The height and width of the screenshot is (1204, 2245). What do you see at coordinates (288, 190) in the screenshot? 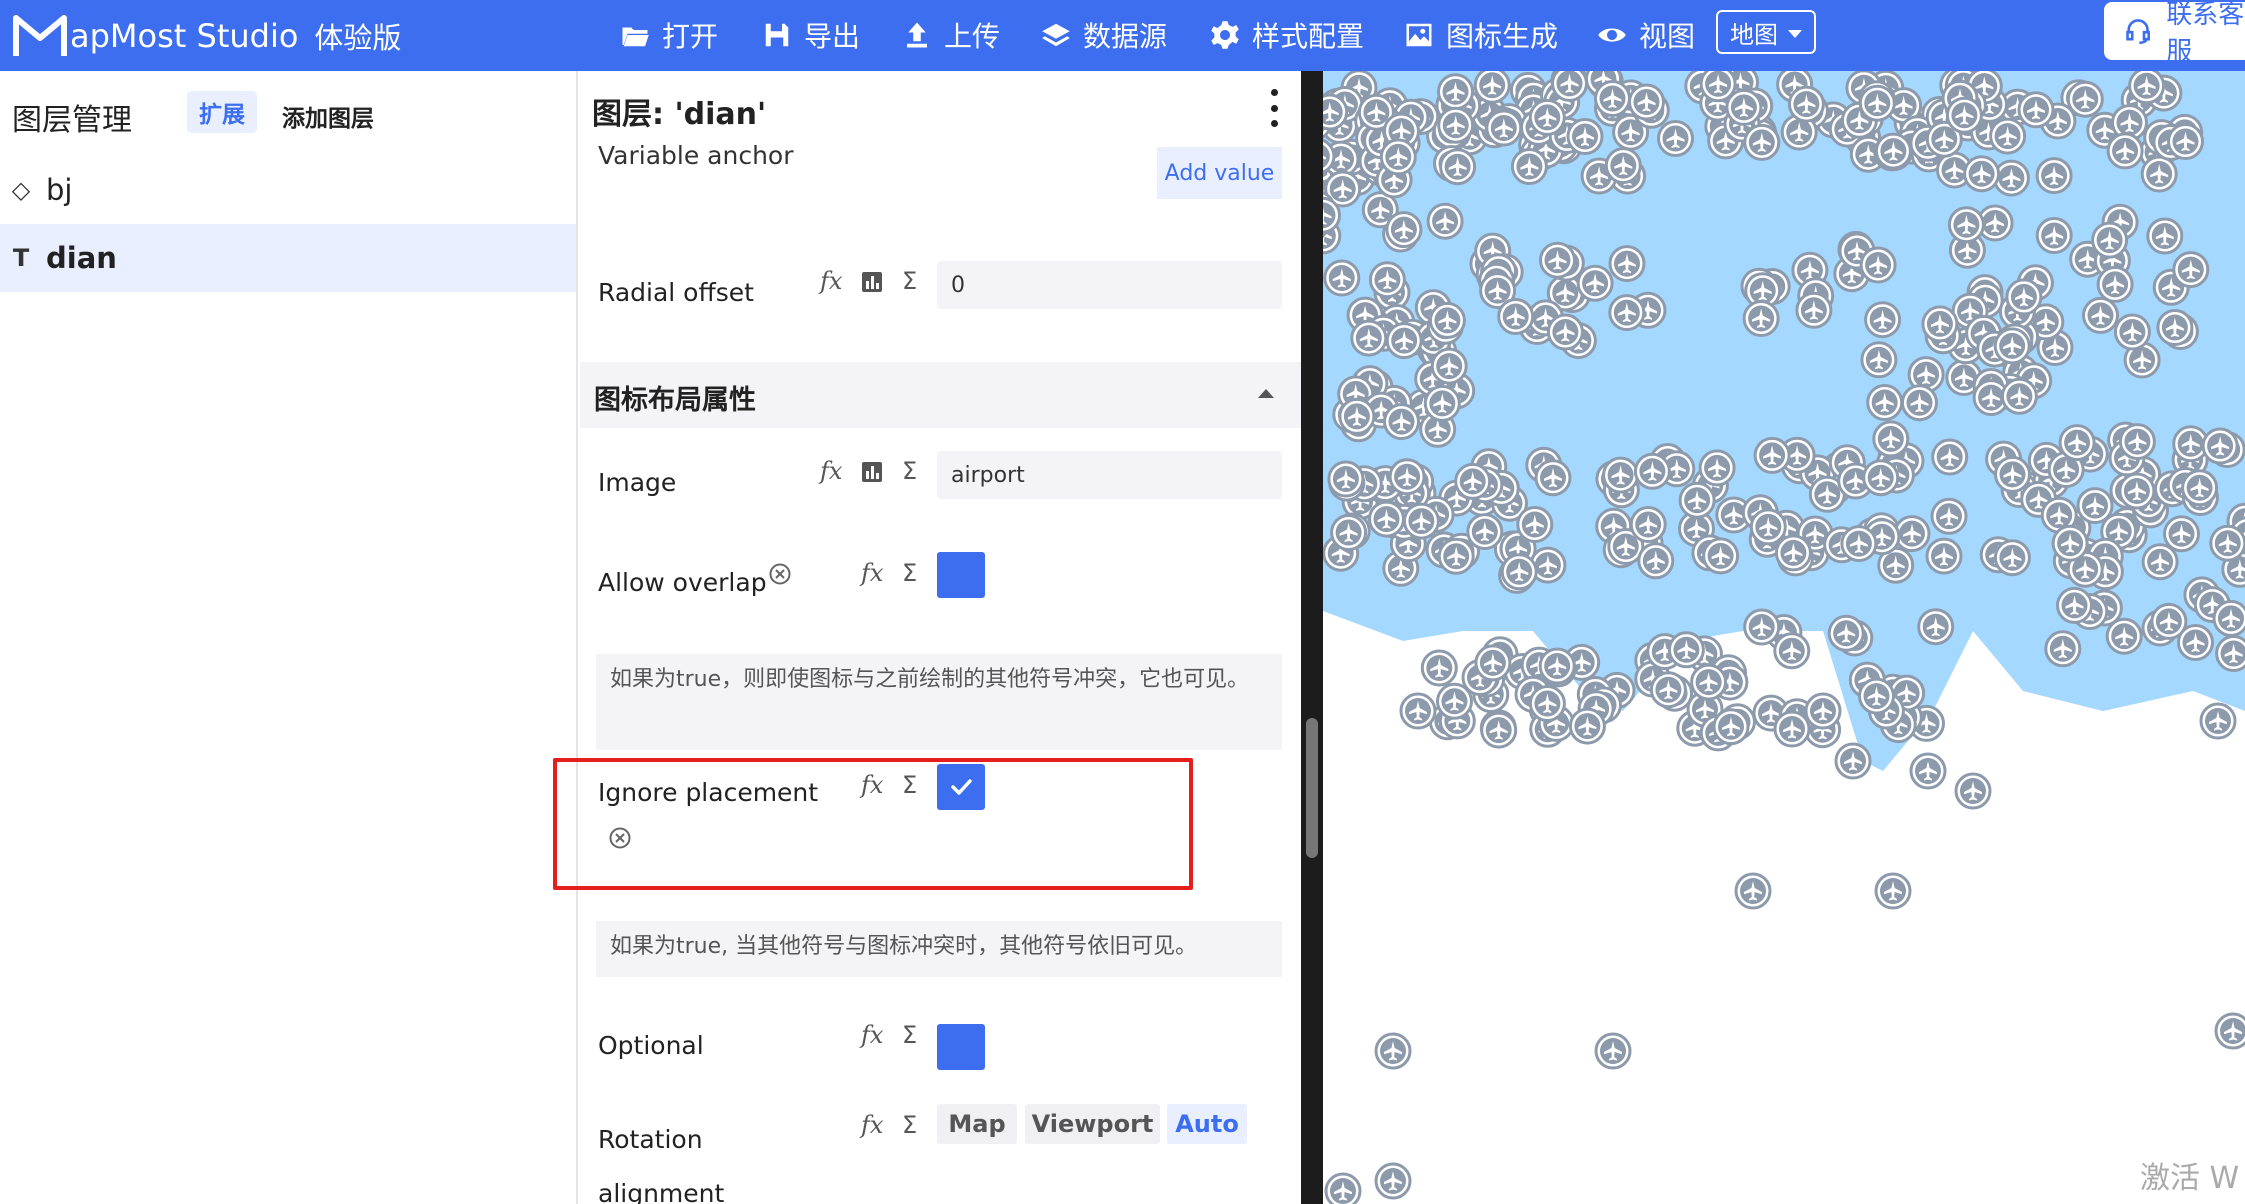
I see `layer-item-bj: ◇ bj` at bounding box center [288, 190].